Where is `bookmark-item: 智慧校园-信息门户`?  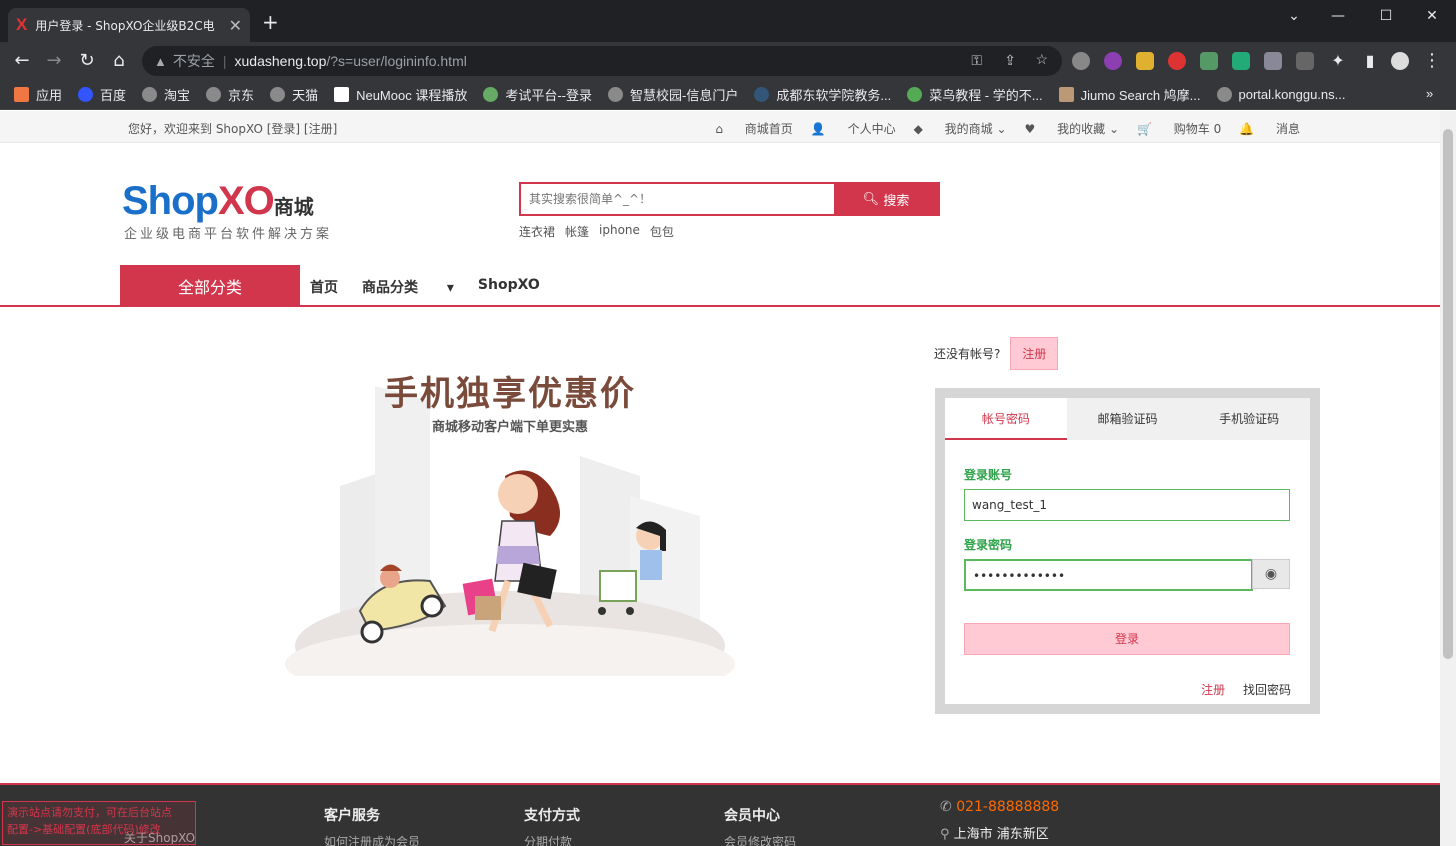 bookmark-item: 智慧校园-信息门户 is located at coordinates (673, 94).